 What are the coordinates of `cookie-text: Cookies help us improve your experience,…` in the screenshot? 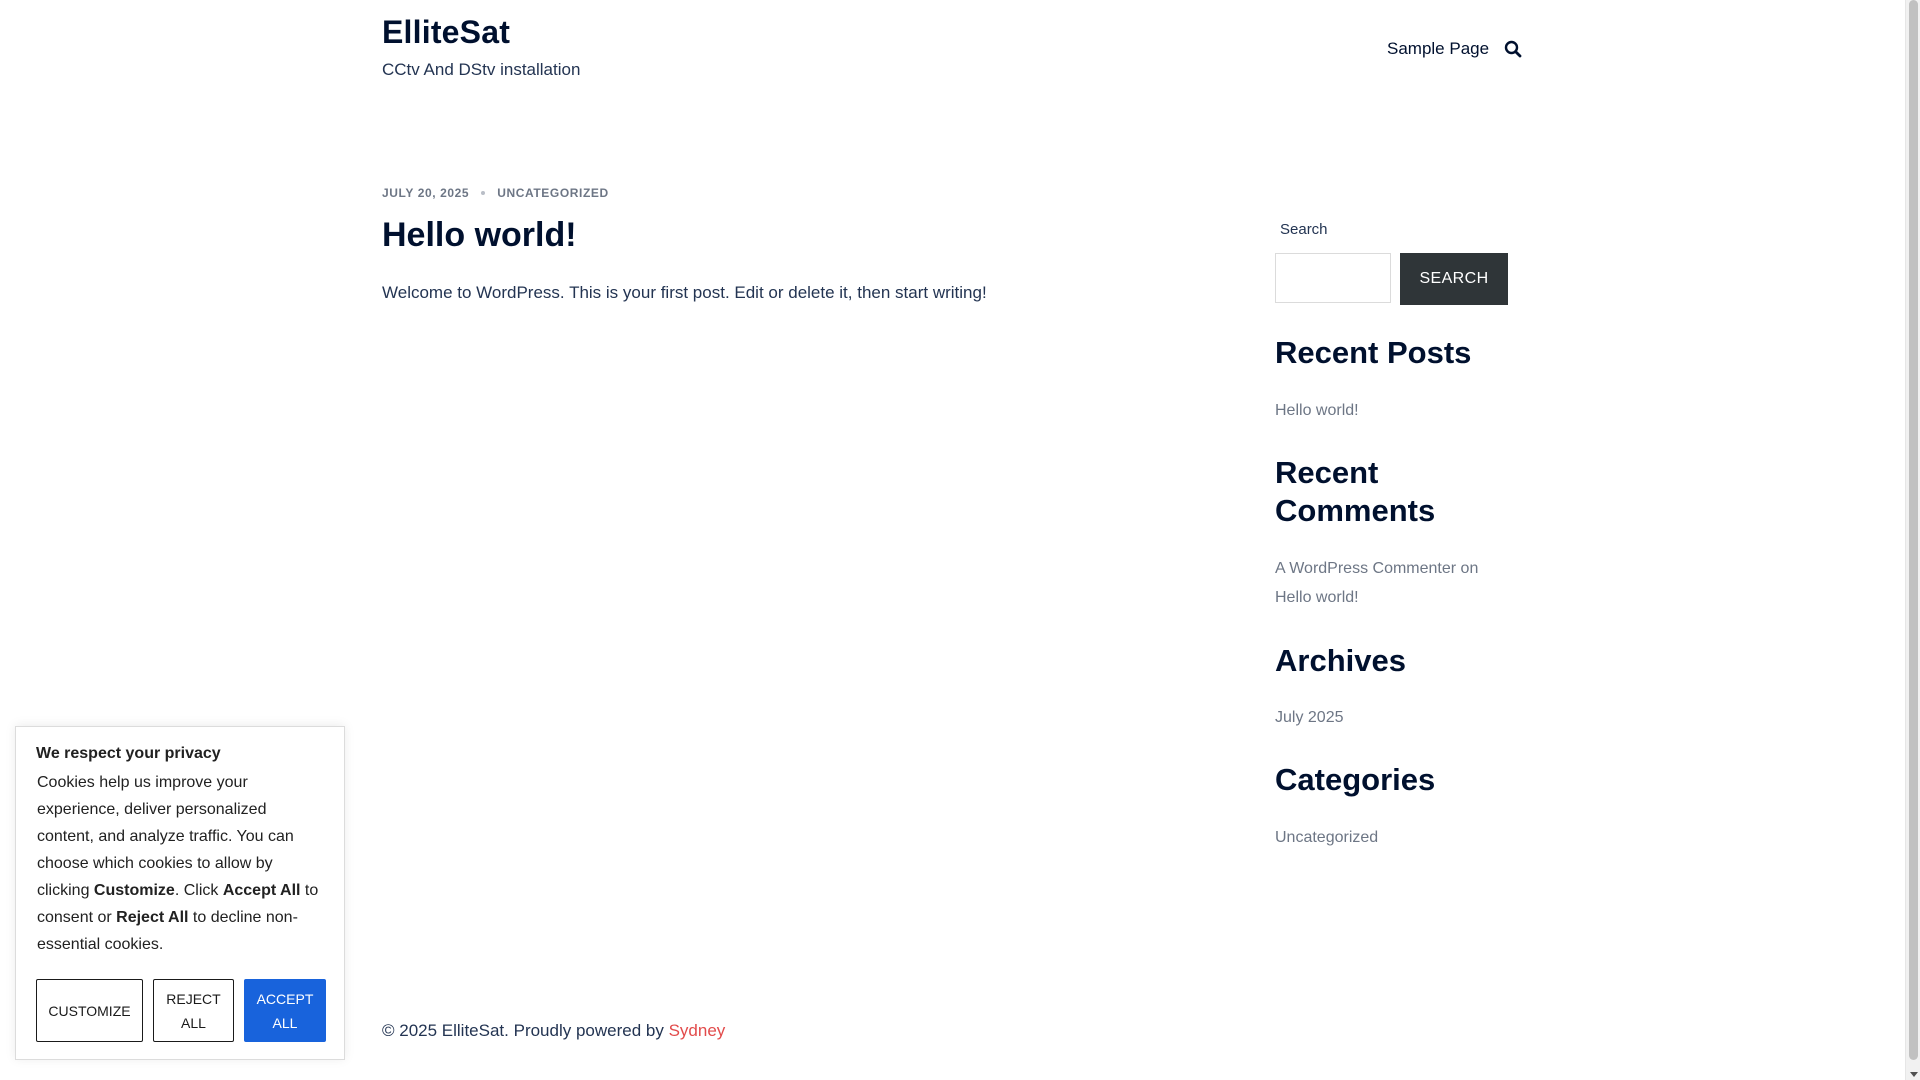 It's located at (182, 863).